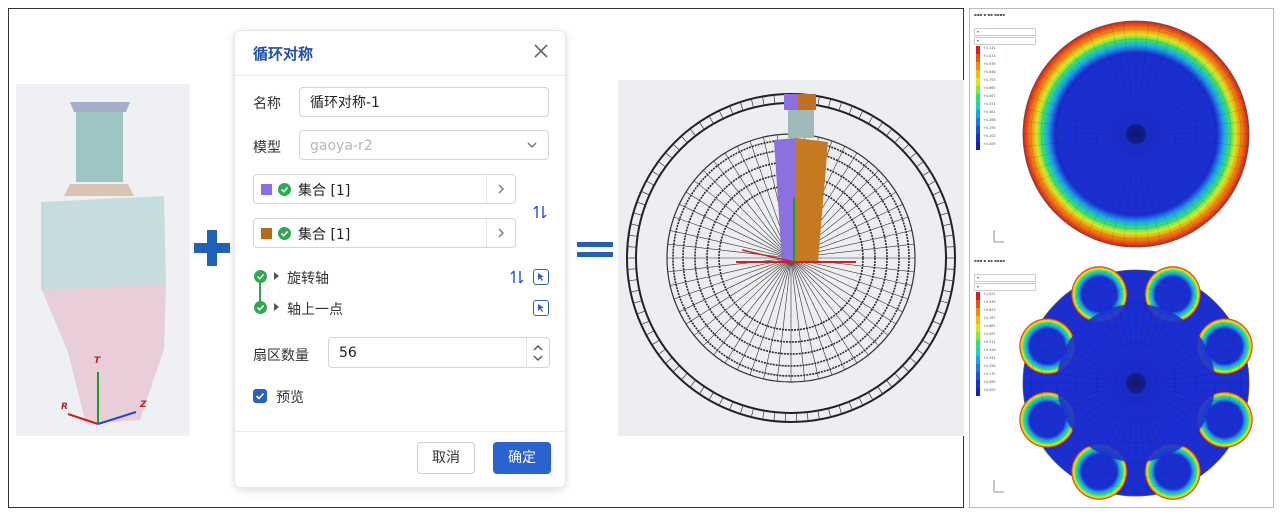  I want to click on preview-checkbox, so click(260, 396).